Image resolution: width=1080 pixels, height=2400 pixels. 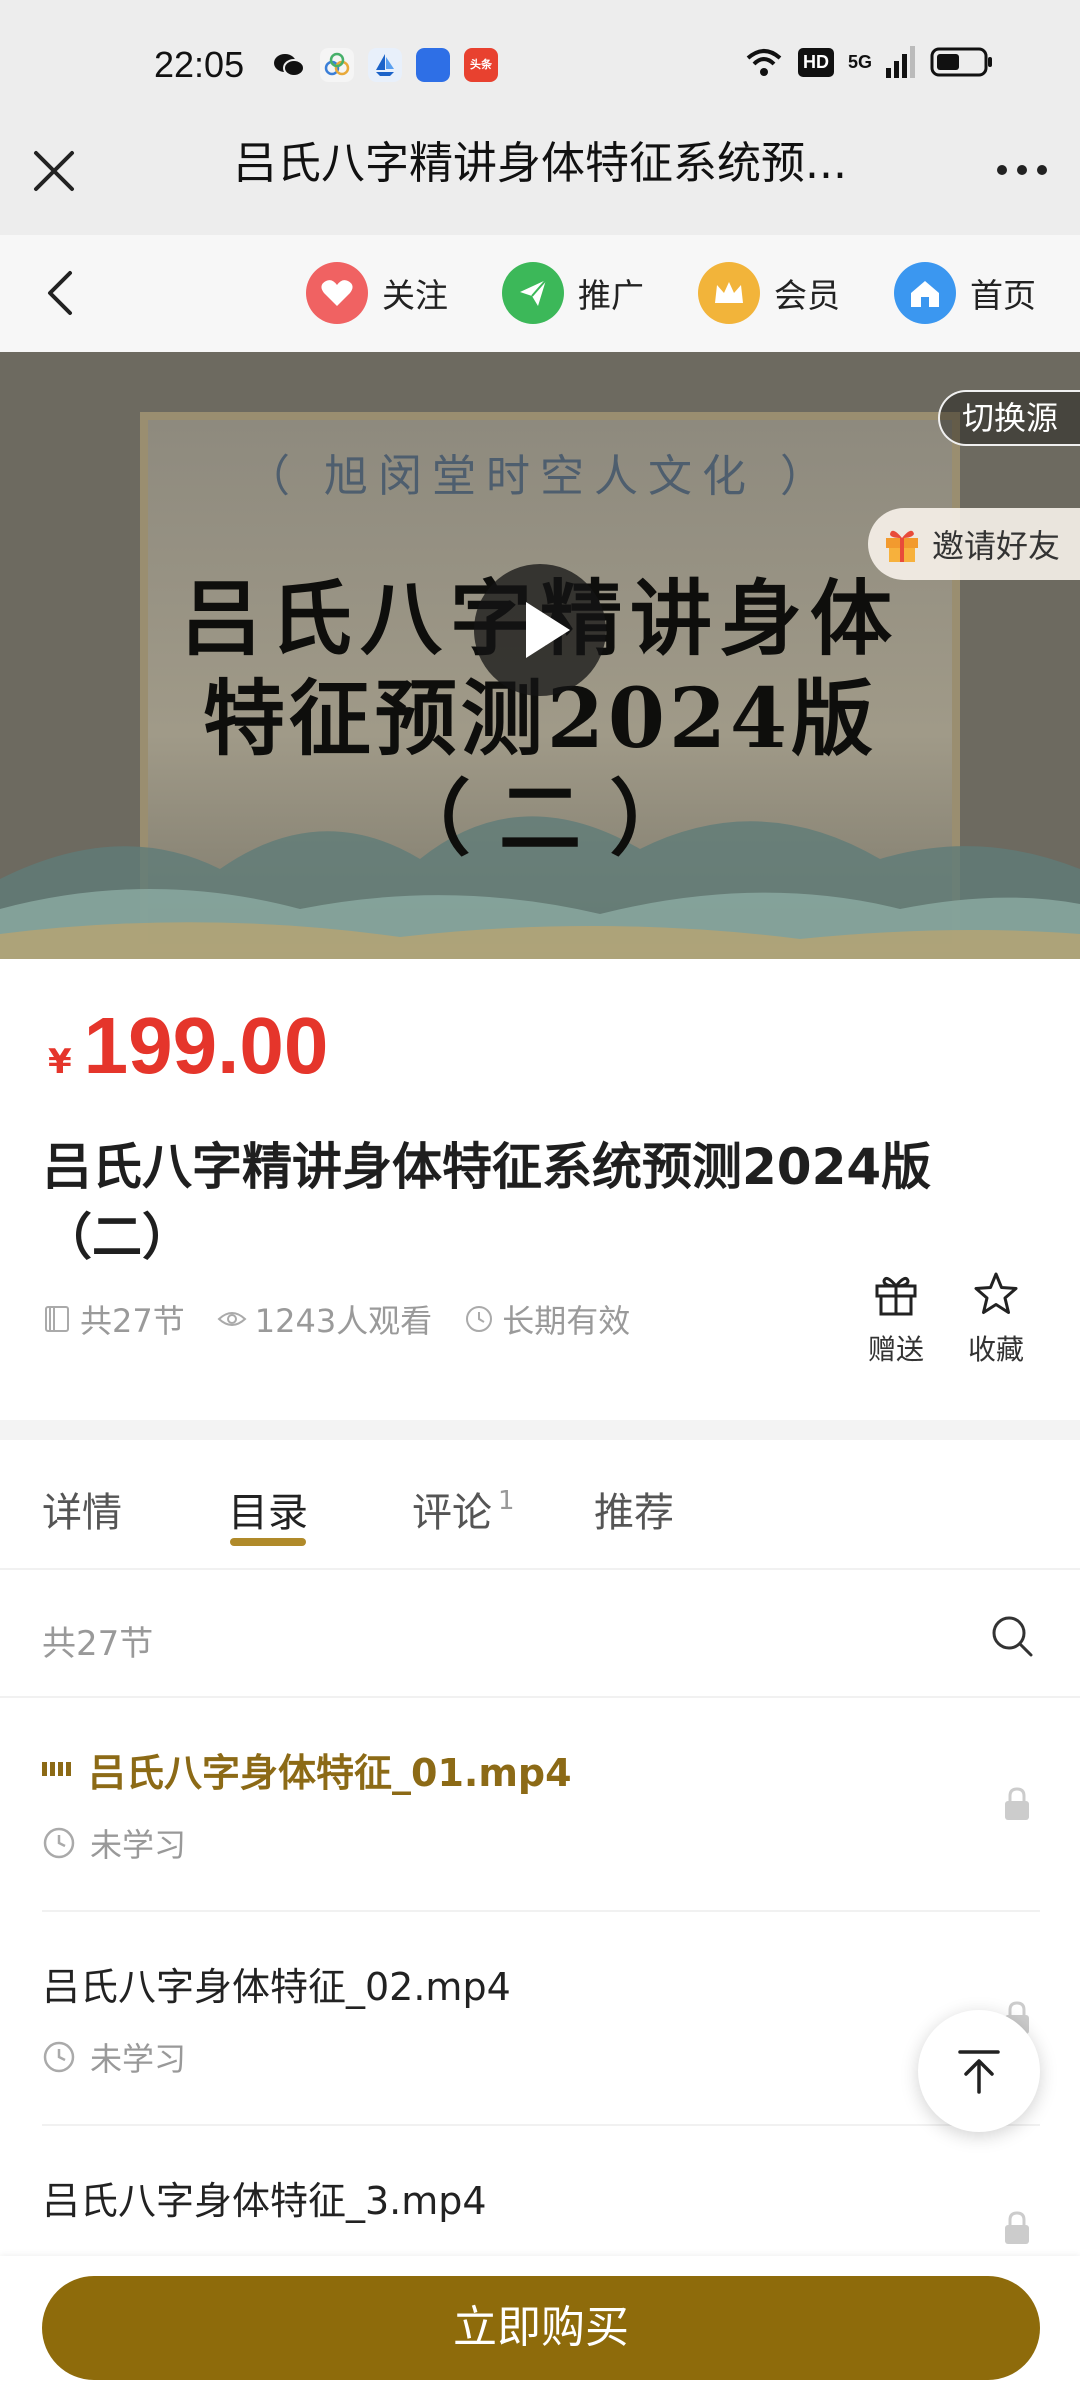 I want to click on sailboat-app-icon, so click(x=385, y=65).